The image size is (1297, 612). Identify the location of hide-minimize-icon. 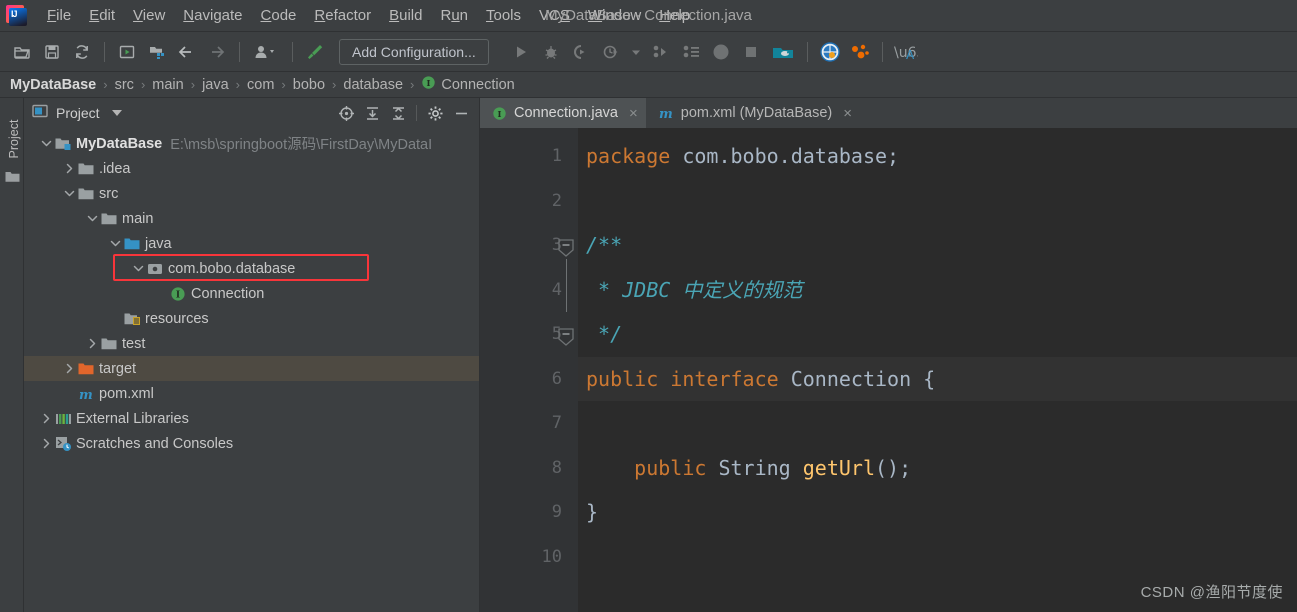
(461, 113).